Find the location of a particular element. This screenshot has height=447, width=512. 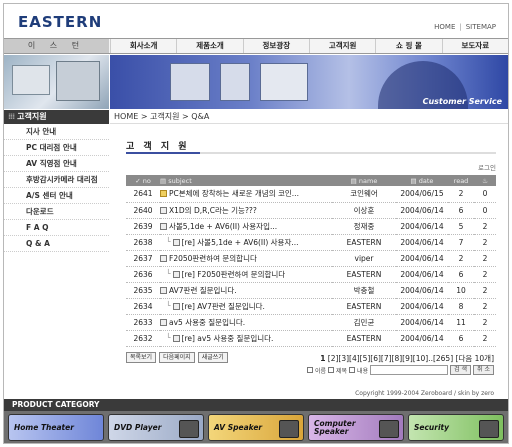

col-vote: ♨ is located at coordinates (485, 180).